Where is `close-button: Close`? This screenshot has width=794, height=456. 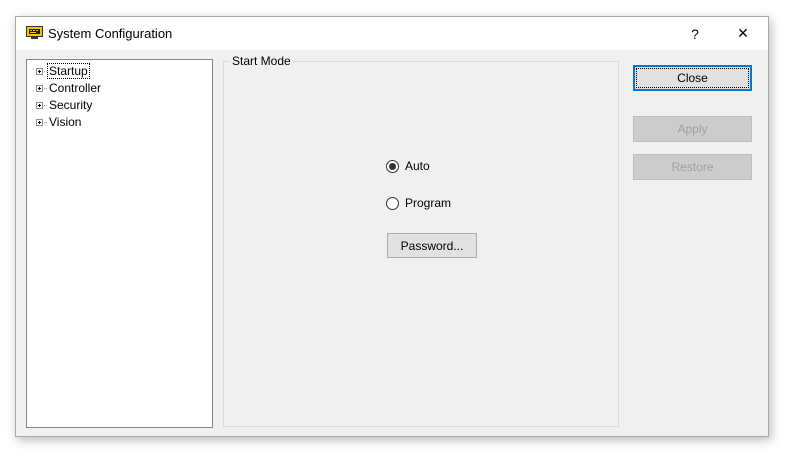
close-button: Close is located at coordinates (692, 78).